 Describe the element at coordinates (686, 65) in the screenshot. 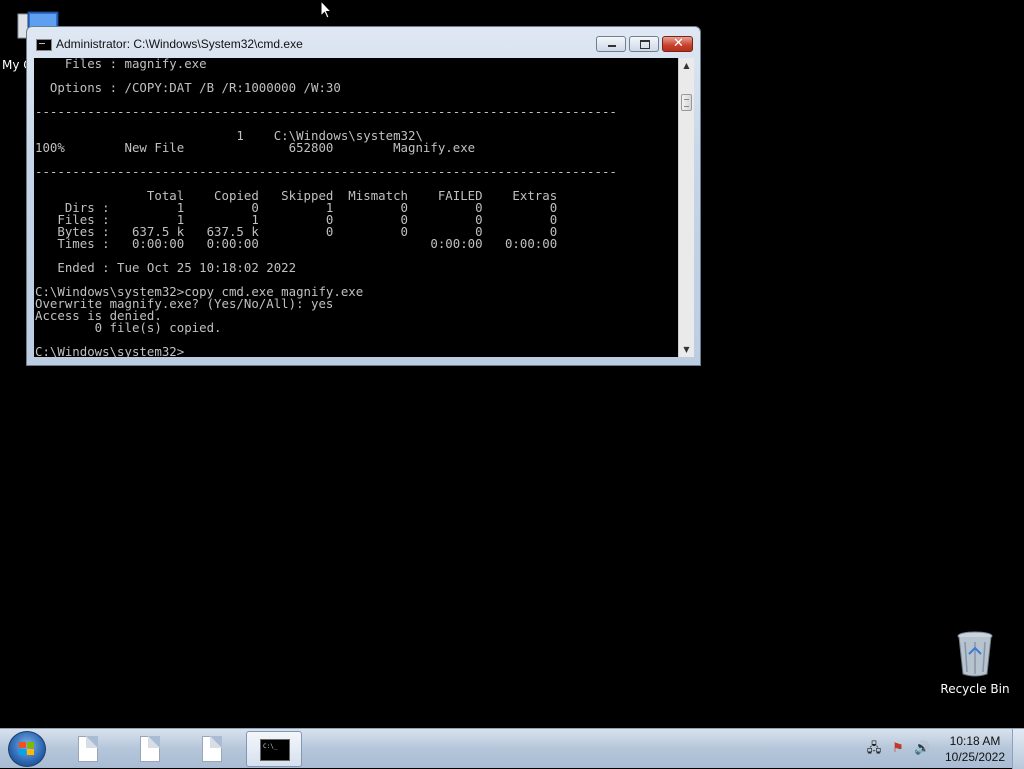

I see `scroll-up-arrow-icon: ▲` at that location.